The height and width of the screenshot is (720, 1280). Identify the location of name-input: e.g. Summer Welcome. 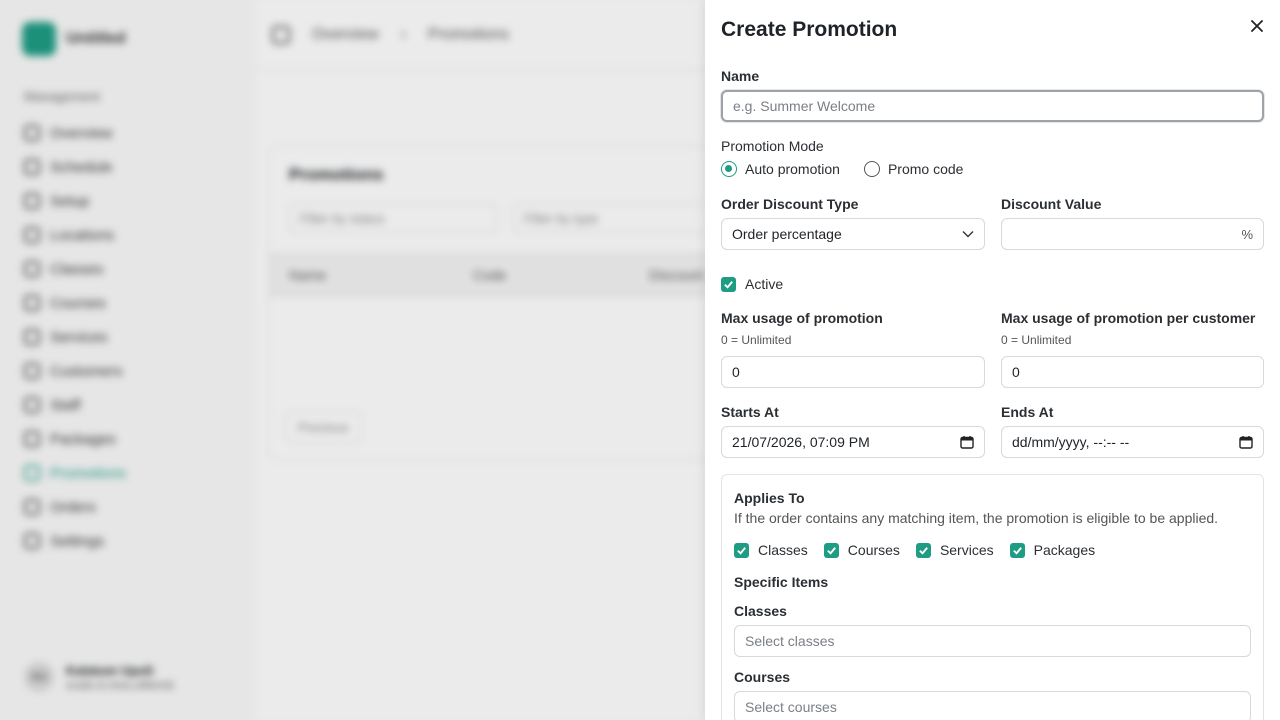
(992, 106).